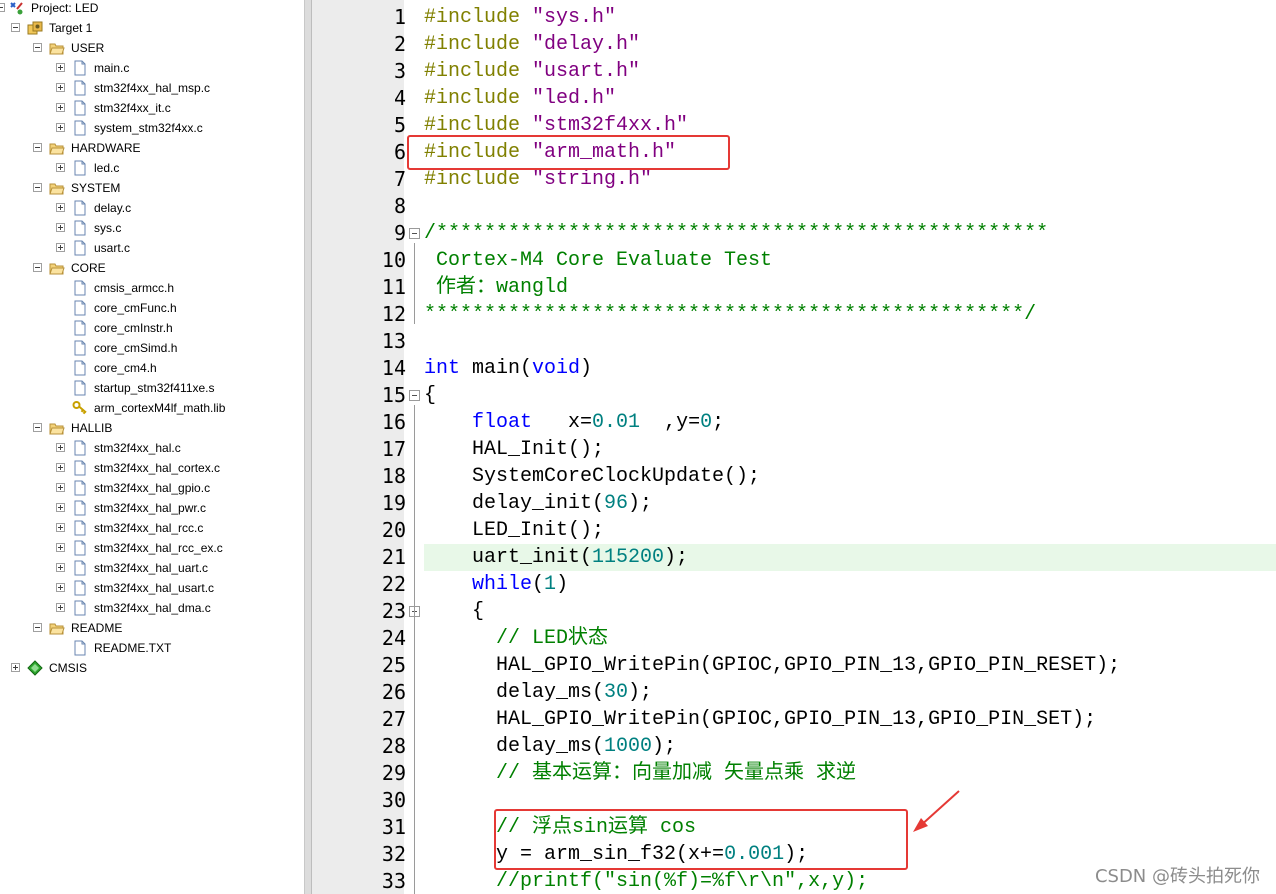 The image size is (1276, 894). What do you see at coordinates (794, 71) in the screenshot?
I see `code-line: 3 #include "usart.h"` at bounding box center [794, 71].